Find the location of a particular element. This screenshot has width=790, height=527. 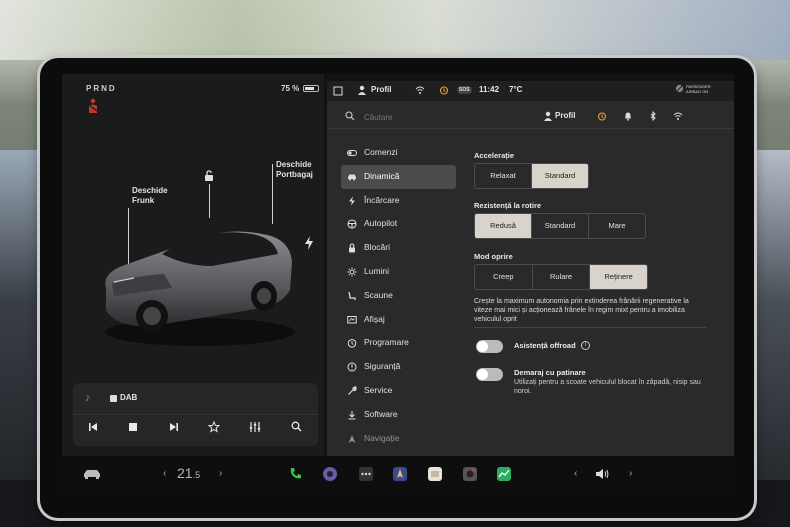

temp-down-arrow-icon: ‹ is located at coordinates (164, 473).